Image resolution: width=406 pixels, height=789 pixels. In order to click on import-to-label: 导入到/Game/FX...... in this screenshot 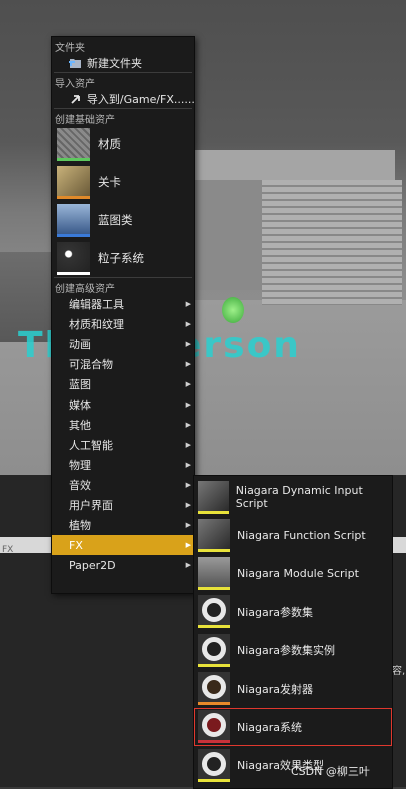, I will do `click(140, 99)`.